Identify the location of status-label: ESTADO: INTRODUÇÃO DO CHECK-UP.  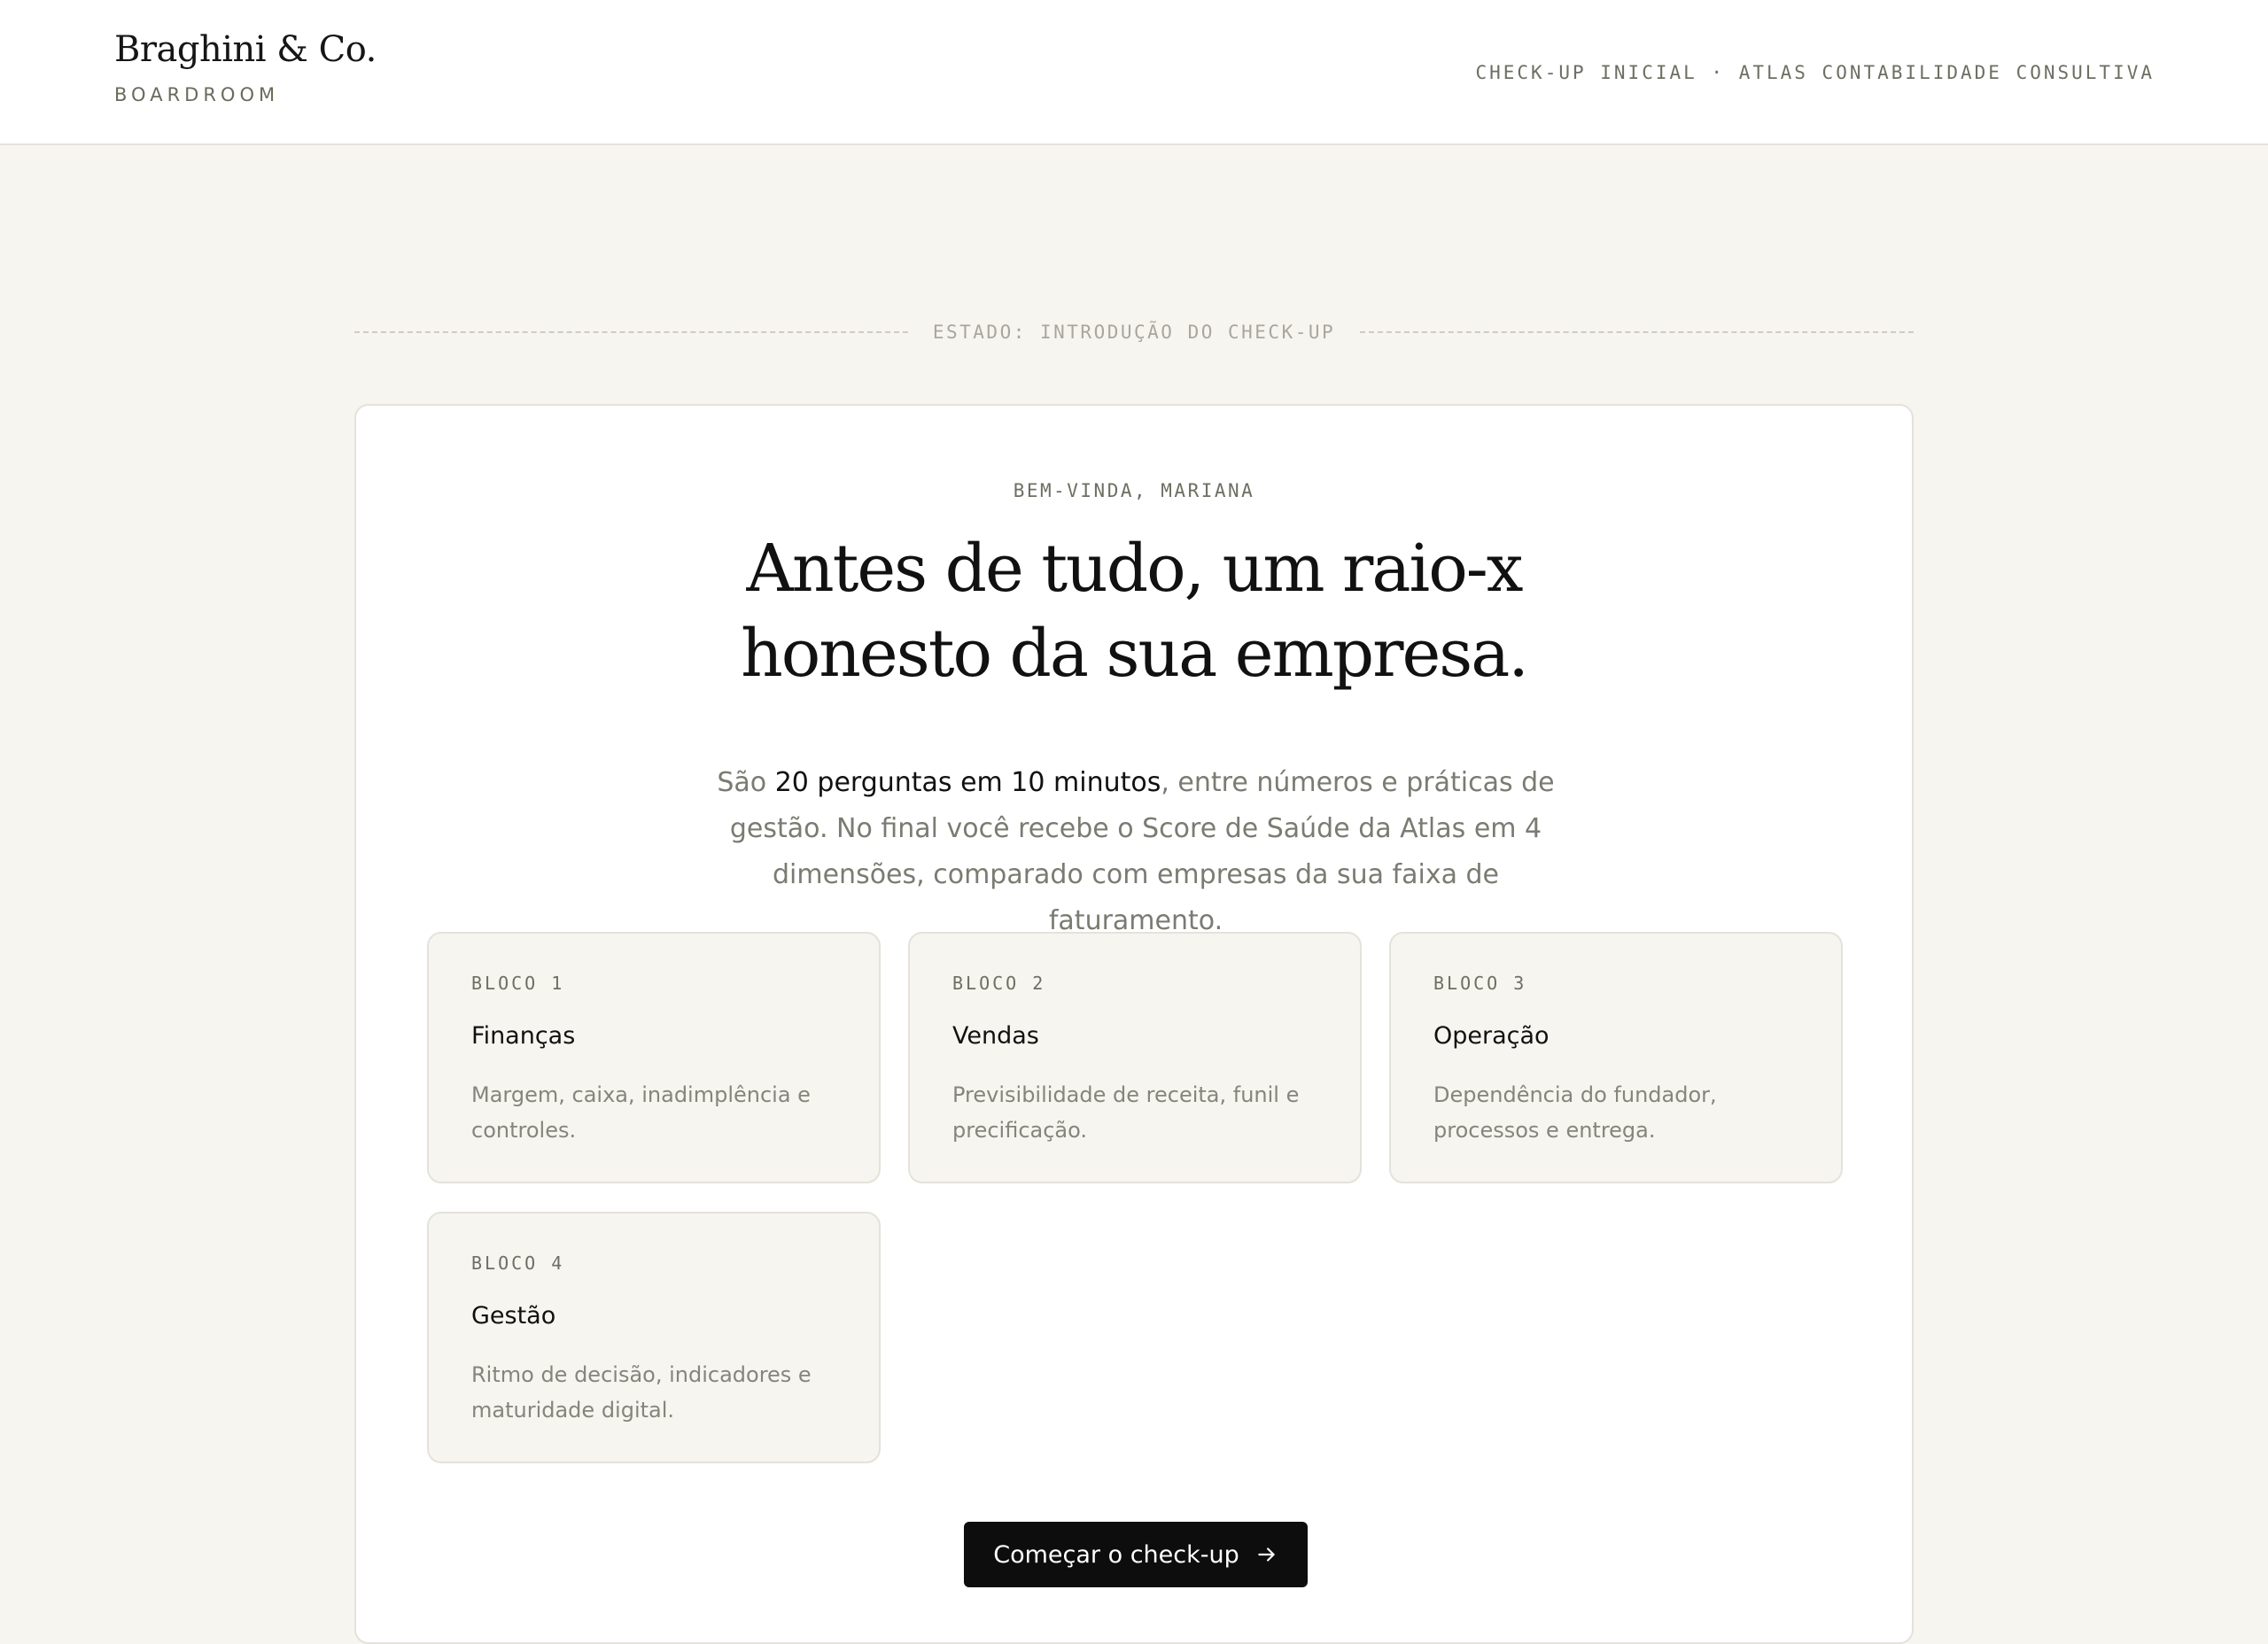
(1134, 332).